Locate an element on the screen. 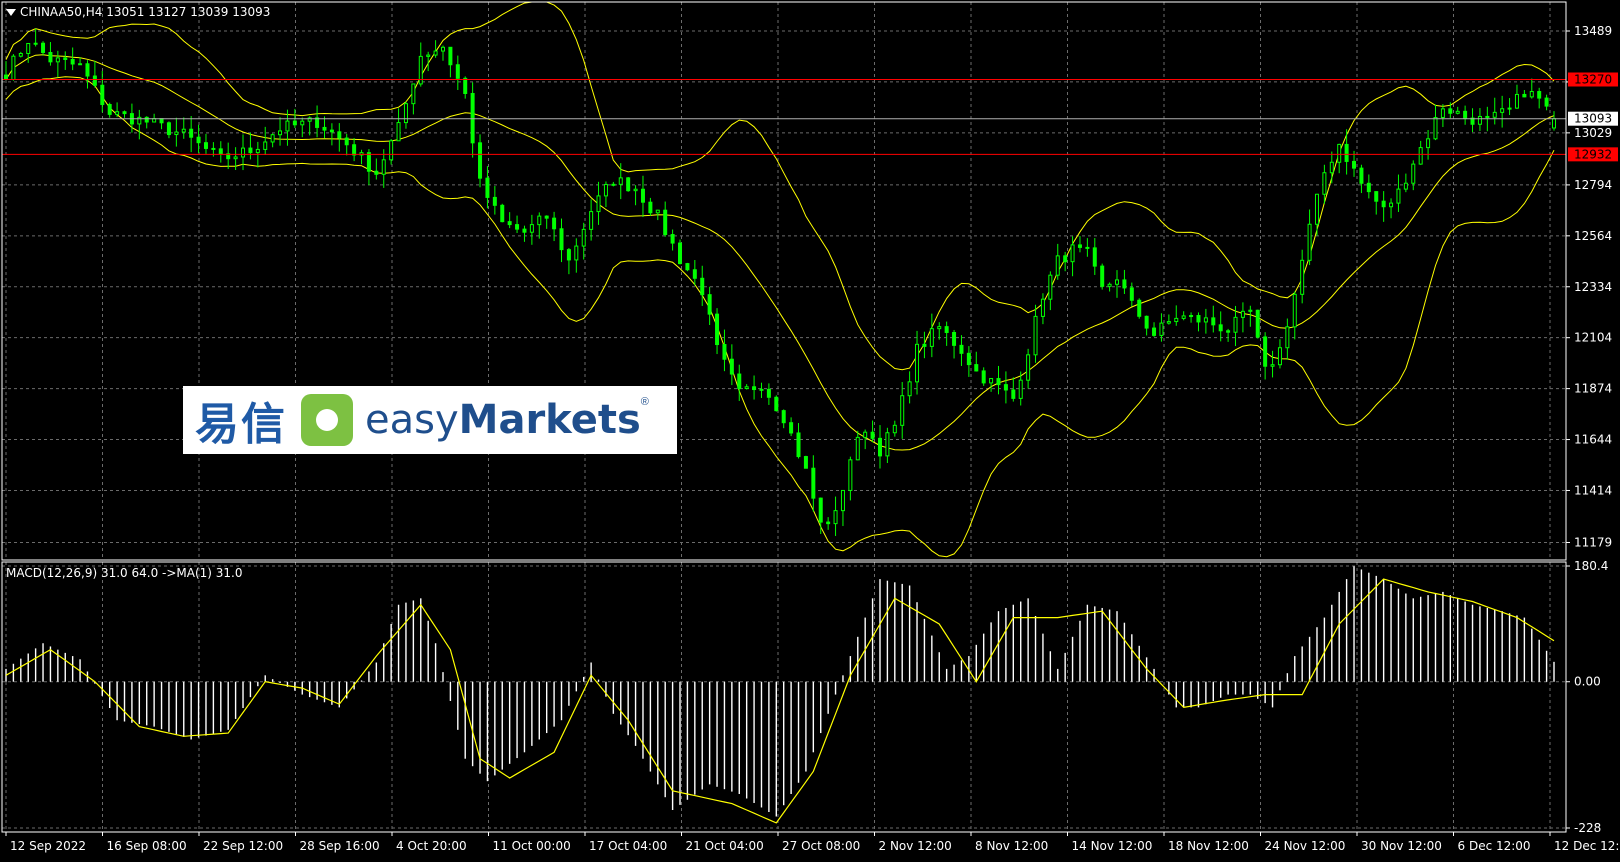 Image resolution: width=1620 pixels, height=862 pixels. level-label: 12932 is located at coordinates (1593, 154).